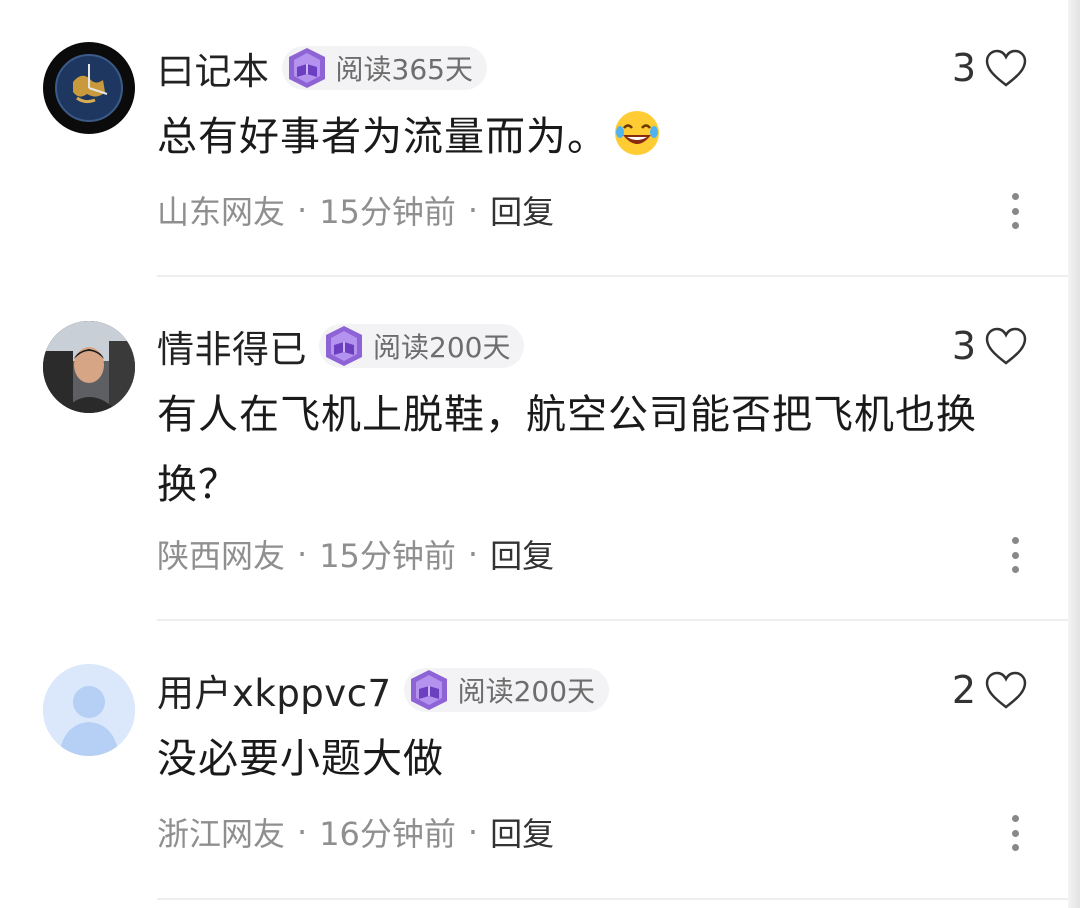 The height and width of the screenshot is (908, 1080). I want to click on comment-meta: 陕西网友 · 15分钟前 · 回复, so click(355, 554).